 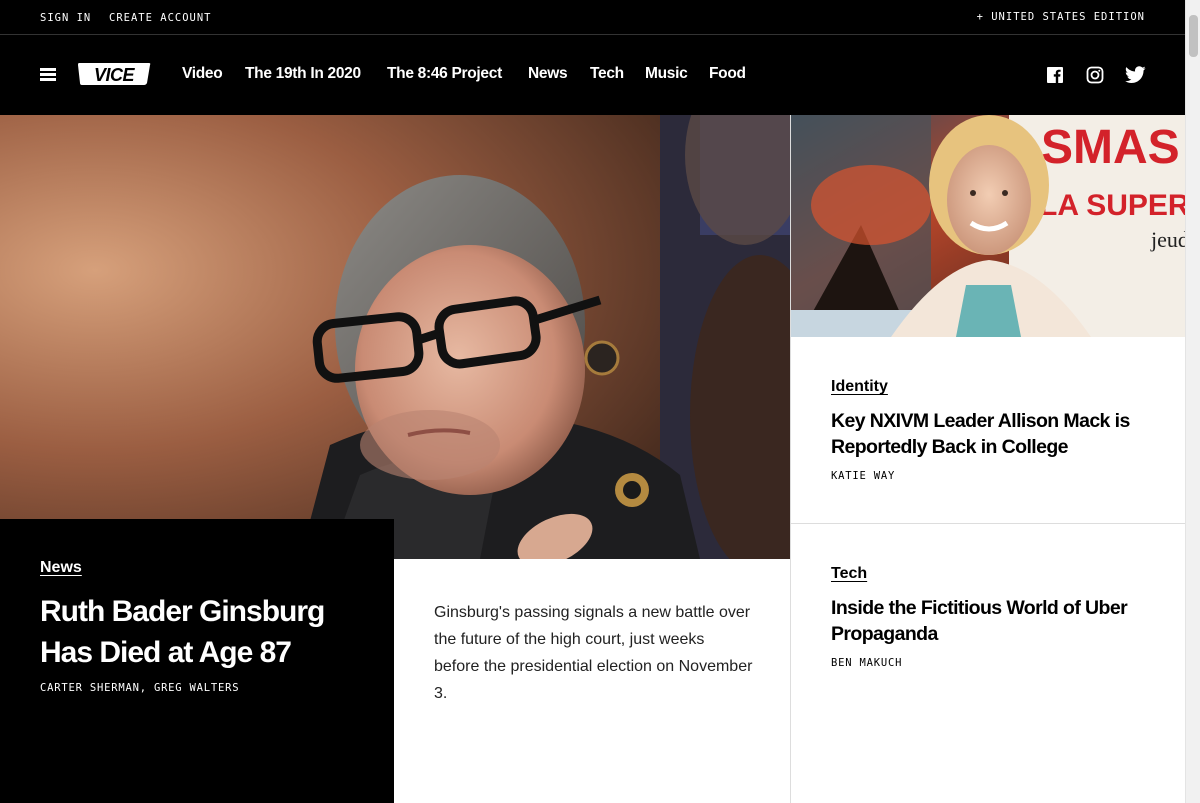 I want to click on hero-headline: Ruth Bader Ginsburg Has Died at Age 87, so click(x=205, y=632).